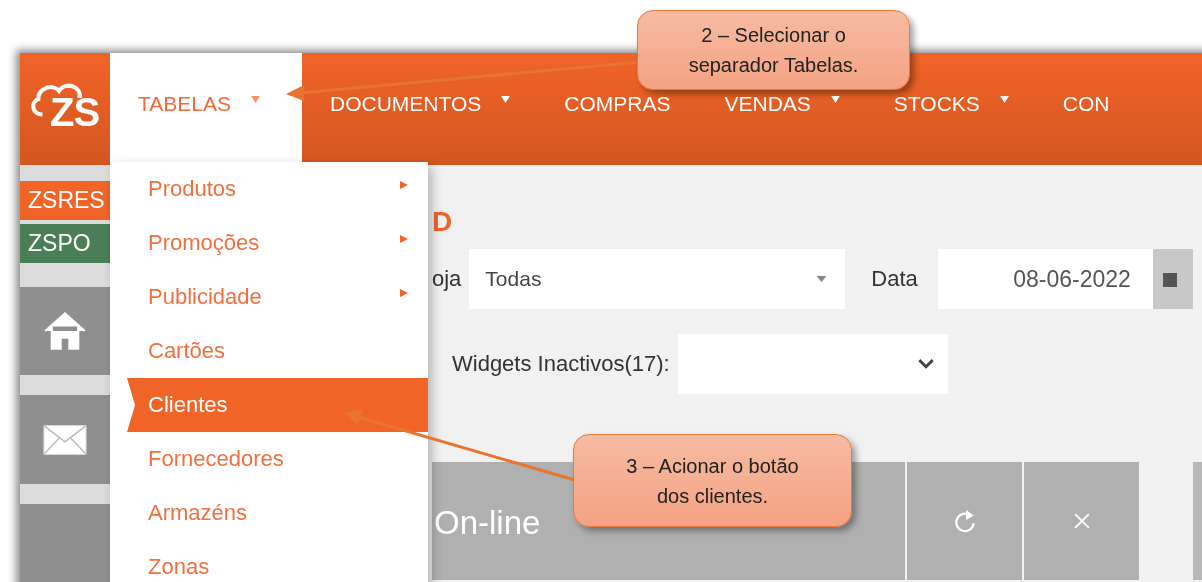  Describe the element at coordinates (822, 279) in the screenshot. I see `caret-icon` at that location.